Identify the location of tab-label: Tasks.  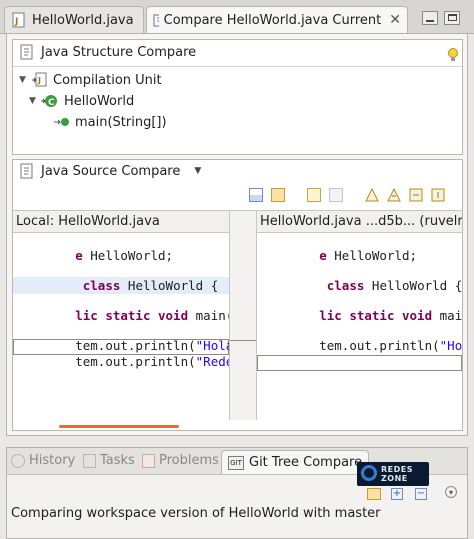
(117, 460).